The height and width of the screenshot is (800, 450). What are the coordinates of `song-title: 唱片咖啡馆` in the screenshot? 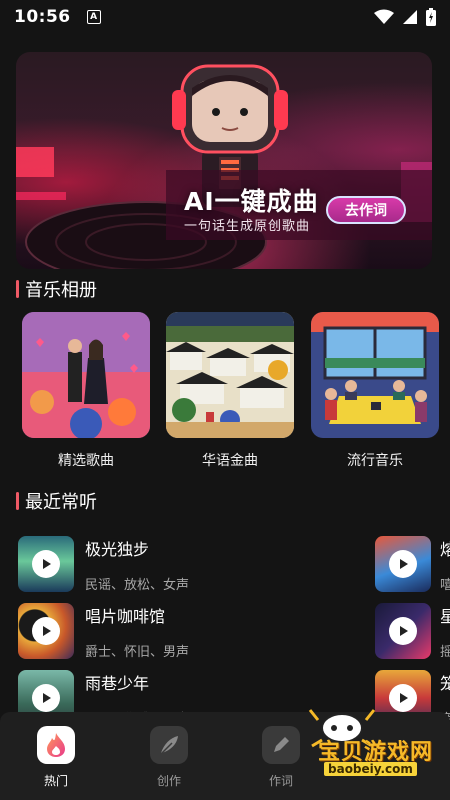 It's located at (125, 616).